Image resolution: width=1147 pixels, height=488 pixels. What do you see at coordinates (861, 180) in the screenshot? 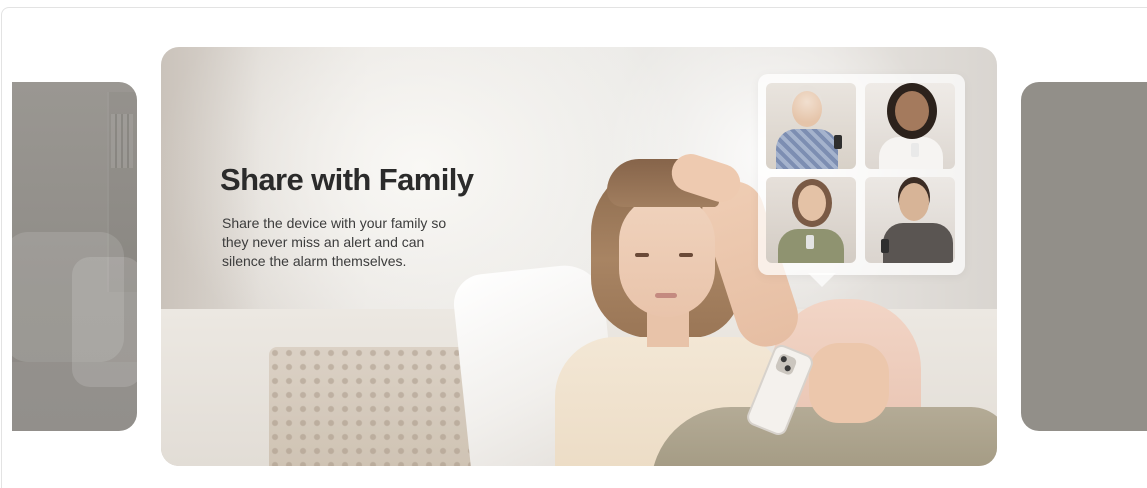
I see `family-grid-icon` at bounding box center [861, 180].